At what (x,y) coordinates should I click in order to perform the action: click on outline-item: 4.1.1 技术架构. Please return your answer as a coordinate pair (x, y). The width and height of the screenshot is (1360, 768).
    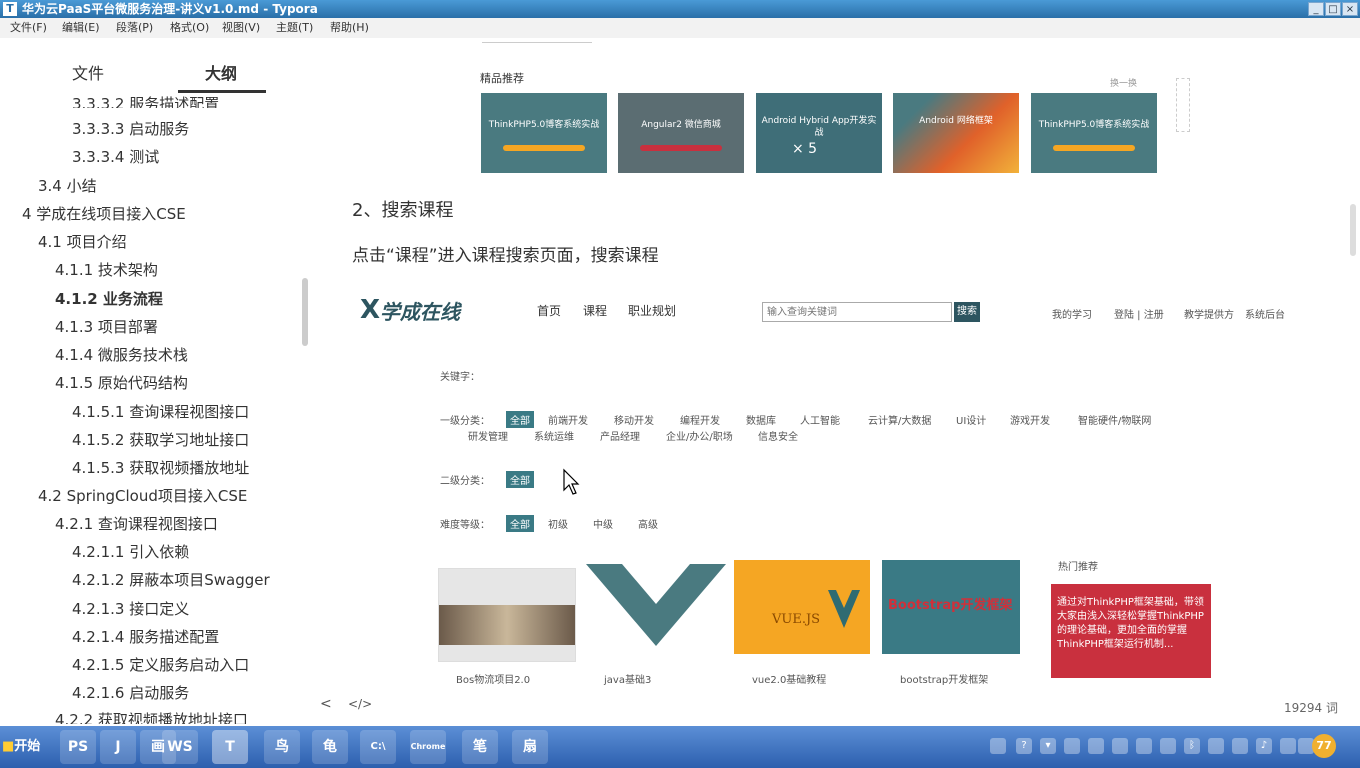
    Looking at the image, I should click on (106, 270).